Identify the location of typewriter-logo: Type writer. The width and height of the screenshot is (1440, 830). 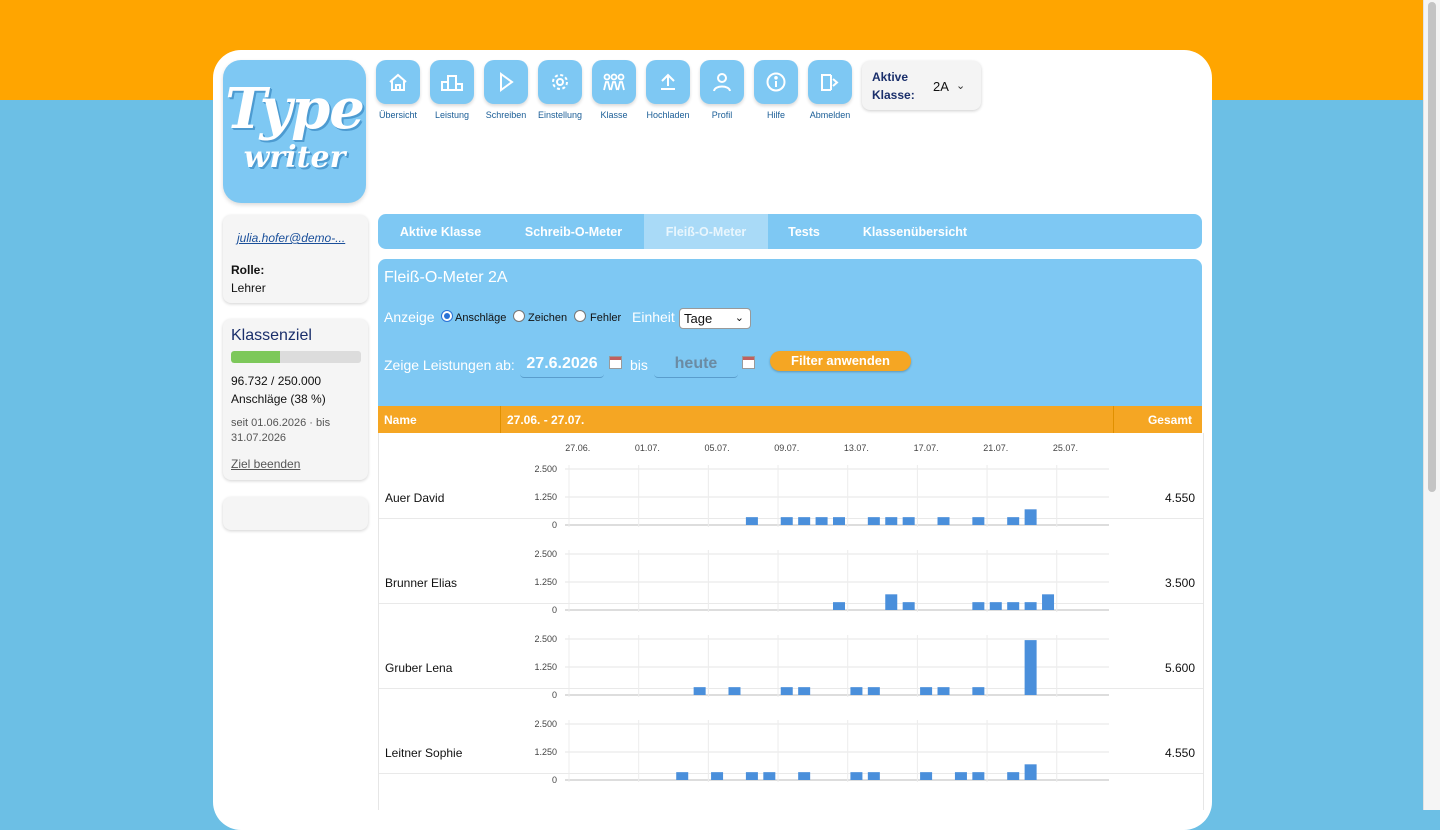
(294, 131).